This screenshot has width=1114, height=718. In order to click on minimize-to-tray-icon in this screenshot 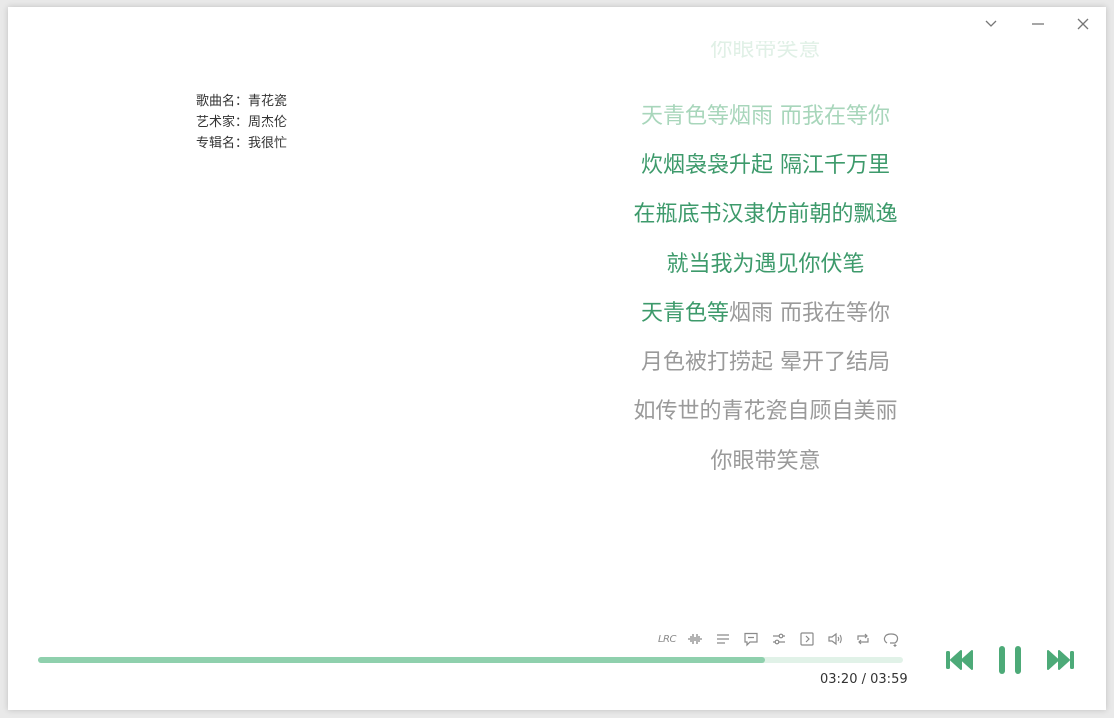, I will do `click(991, 24)`.